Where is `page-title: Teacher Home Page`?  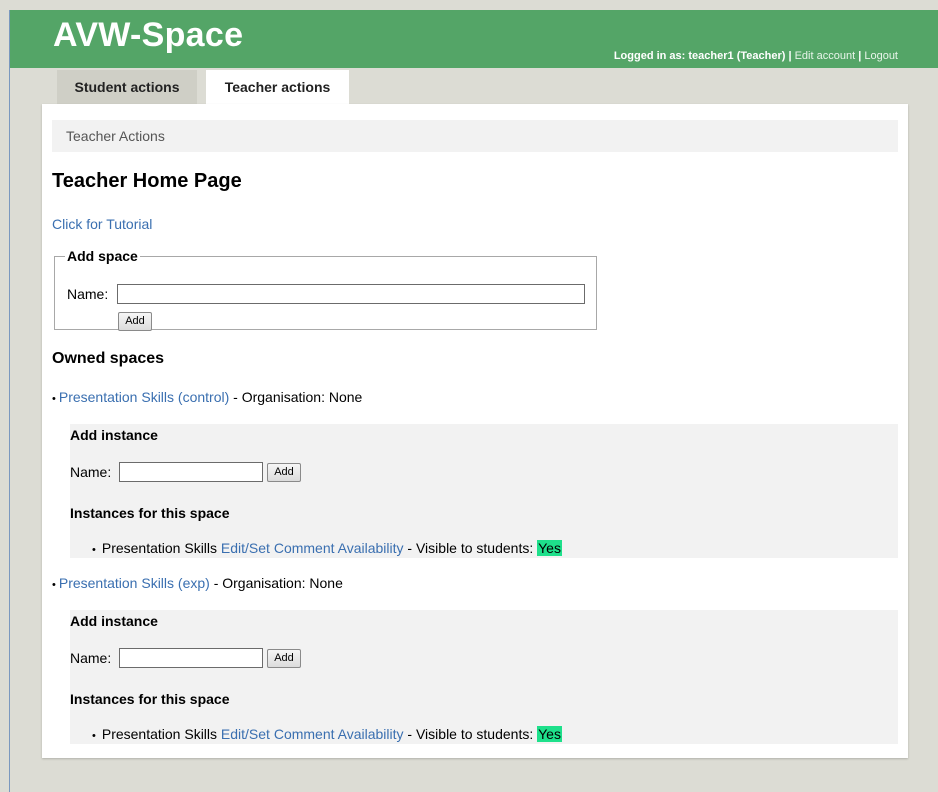 page-title: Teacher Home Page is located at coordinates (147, 181).